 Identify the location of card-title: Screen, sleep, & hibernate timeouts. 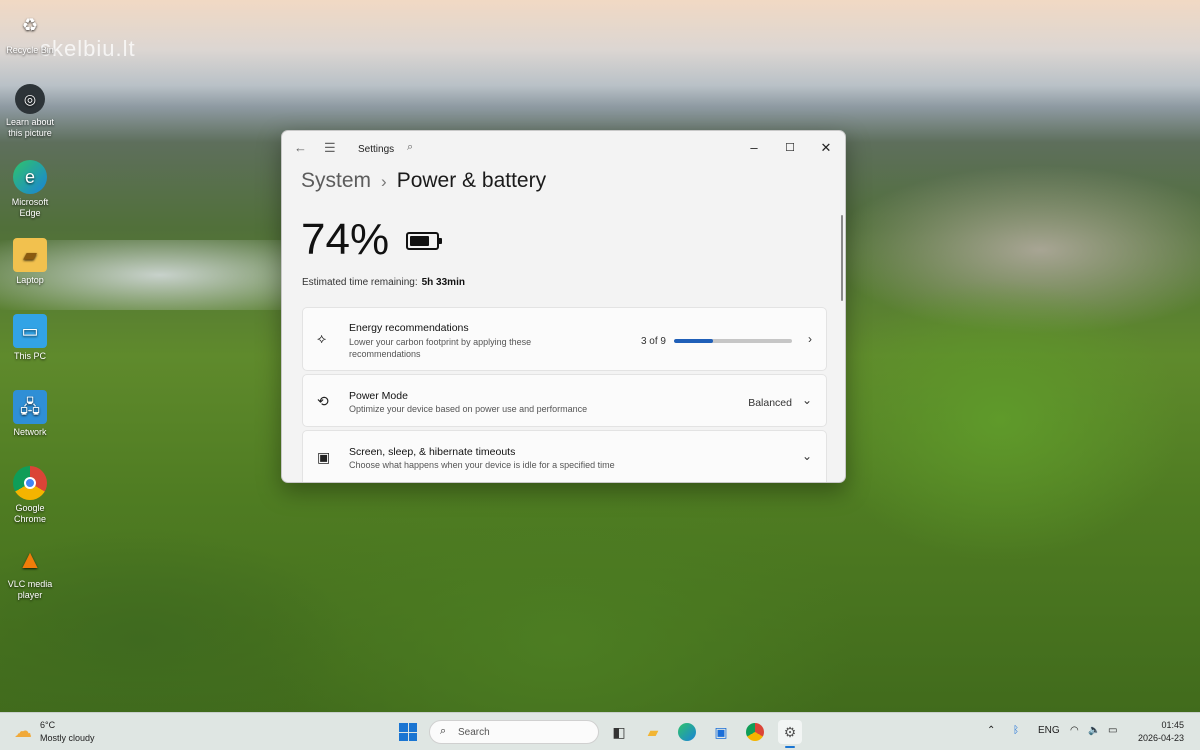
(432, 452).